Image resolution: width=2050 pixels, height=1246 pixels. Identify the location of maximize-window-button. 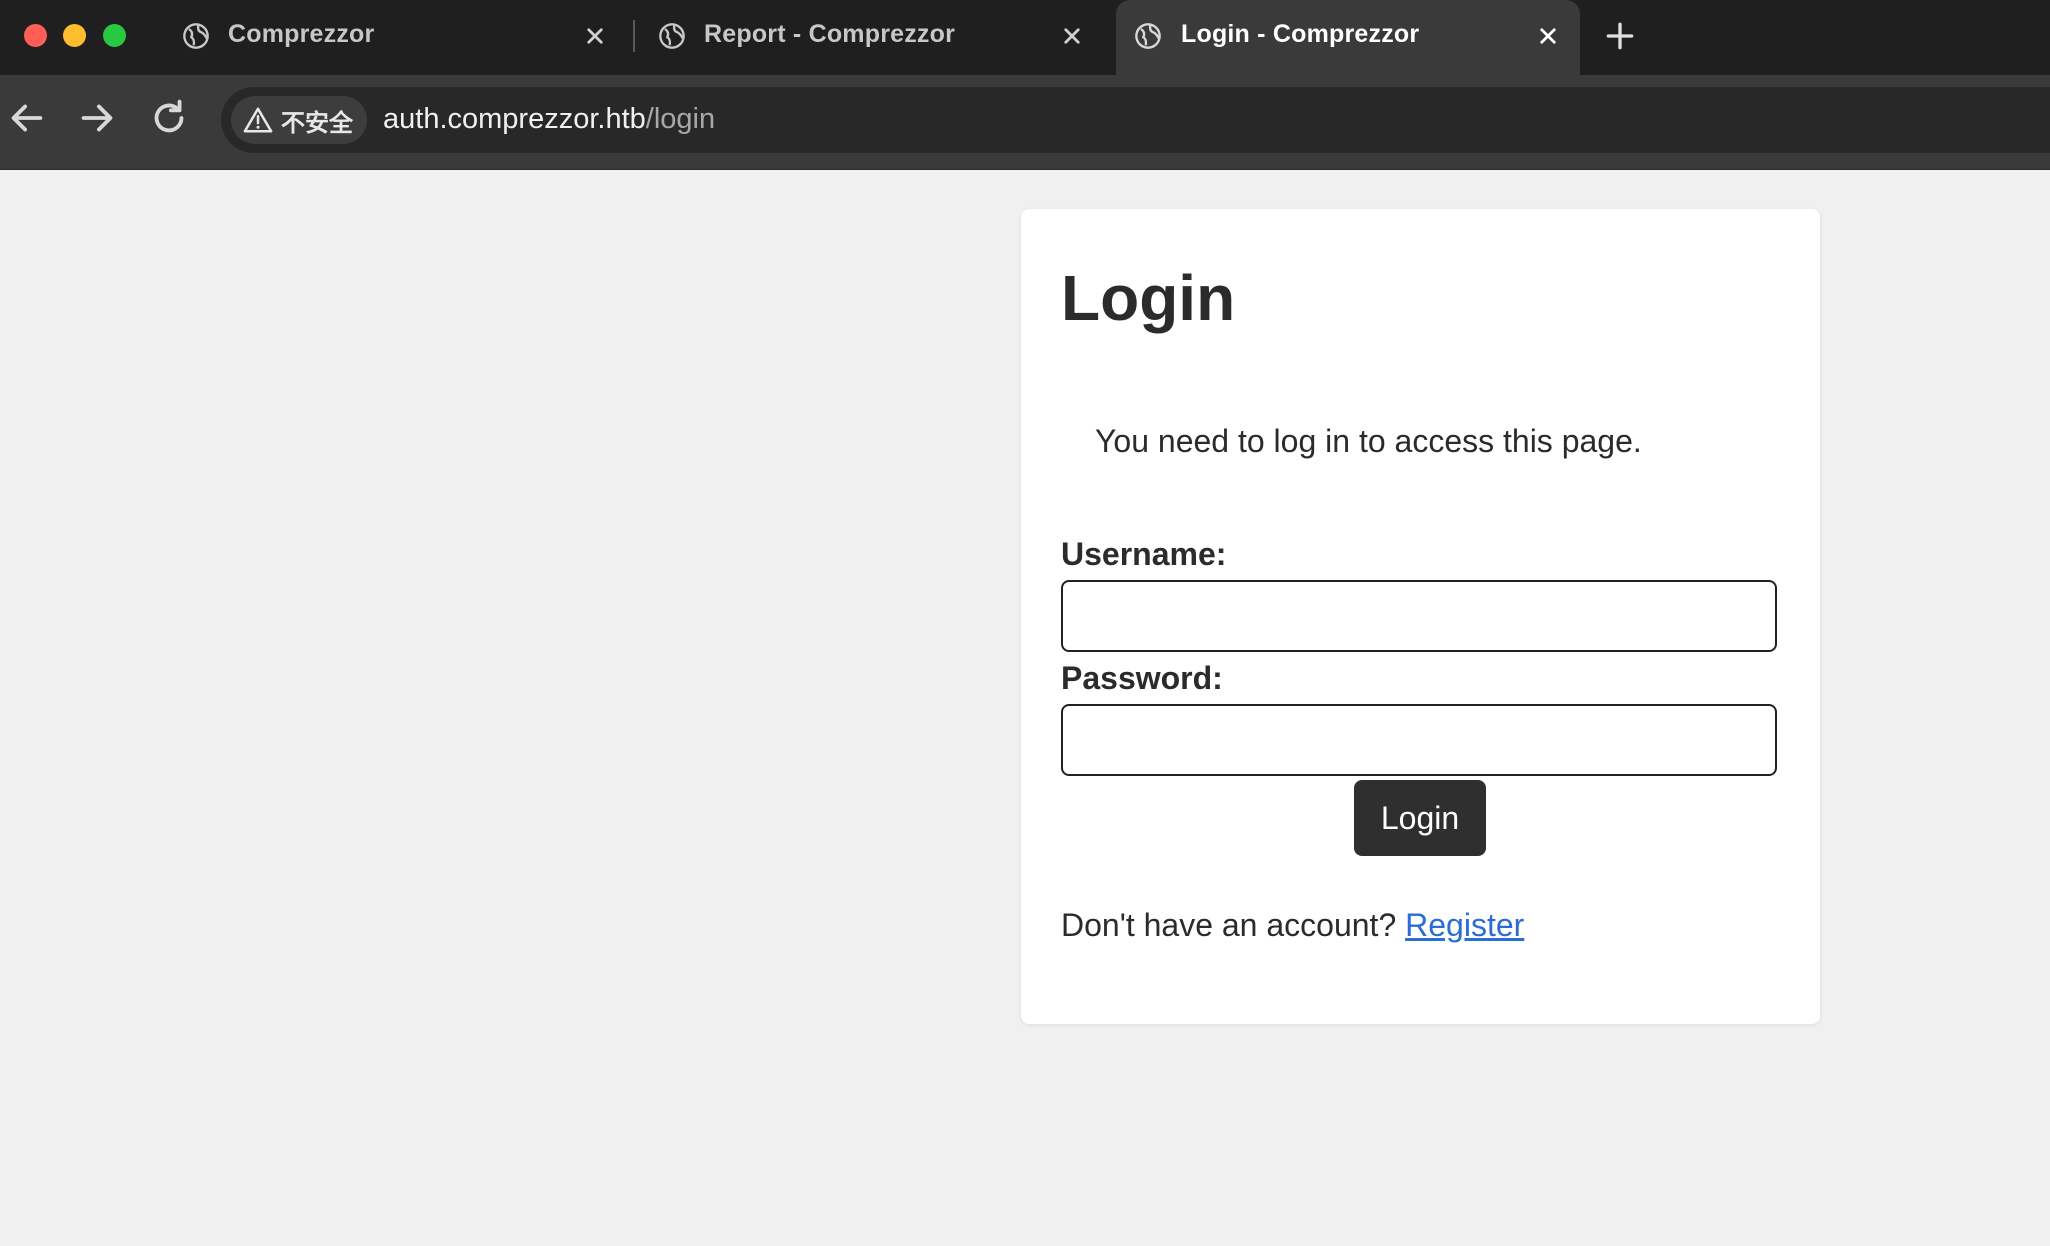
(114, 35).